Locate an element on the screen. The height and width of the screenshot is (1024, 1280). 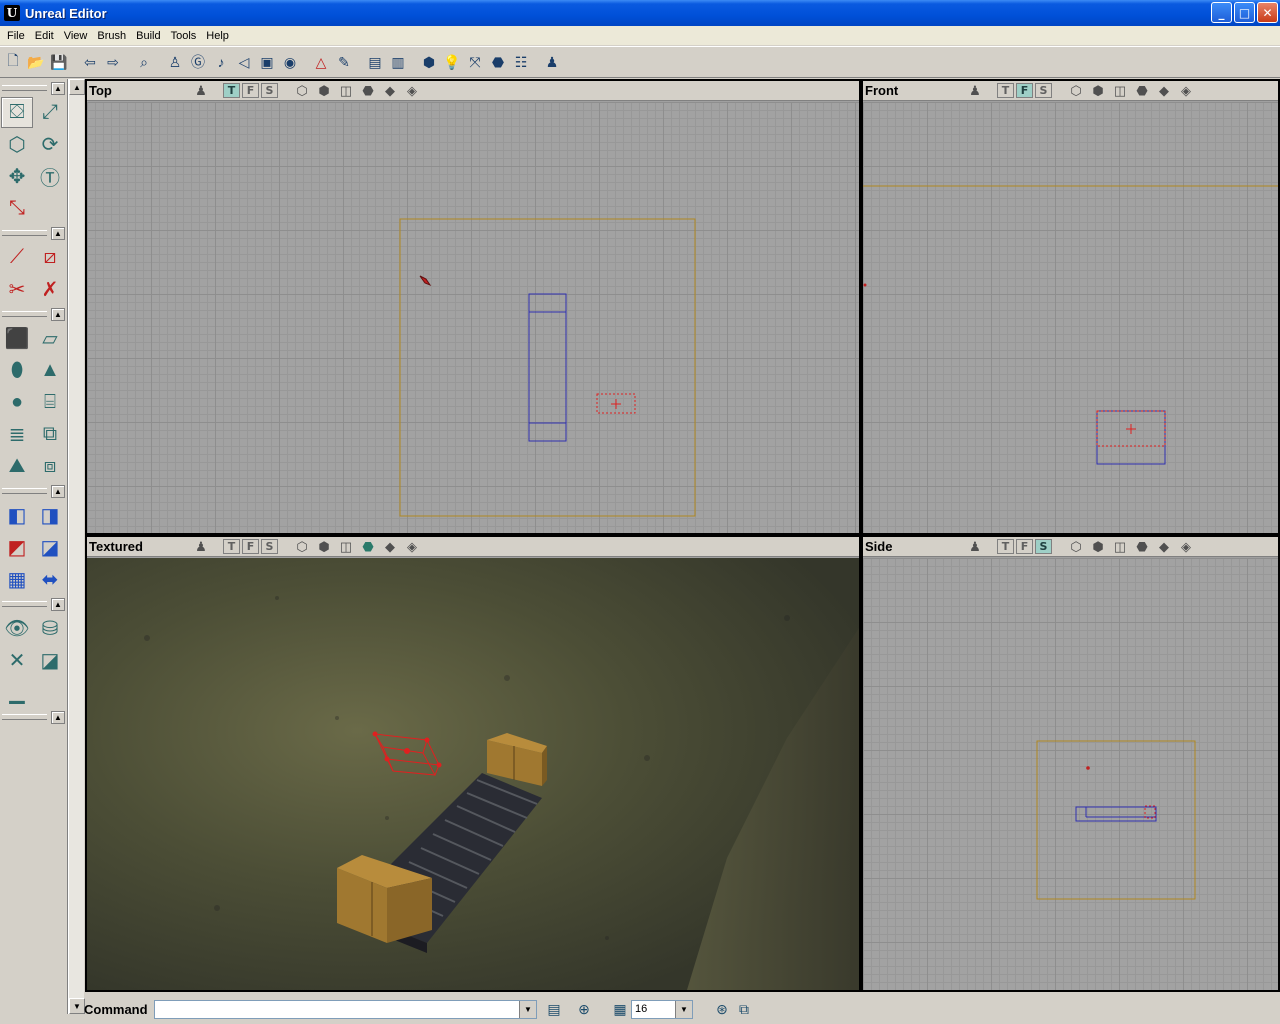
clip-icon: ⟋ is located at coordinates (17, 257).